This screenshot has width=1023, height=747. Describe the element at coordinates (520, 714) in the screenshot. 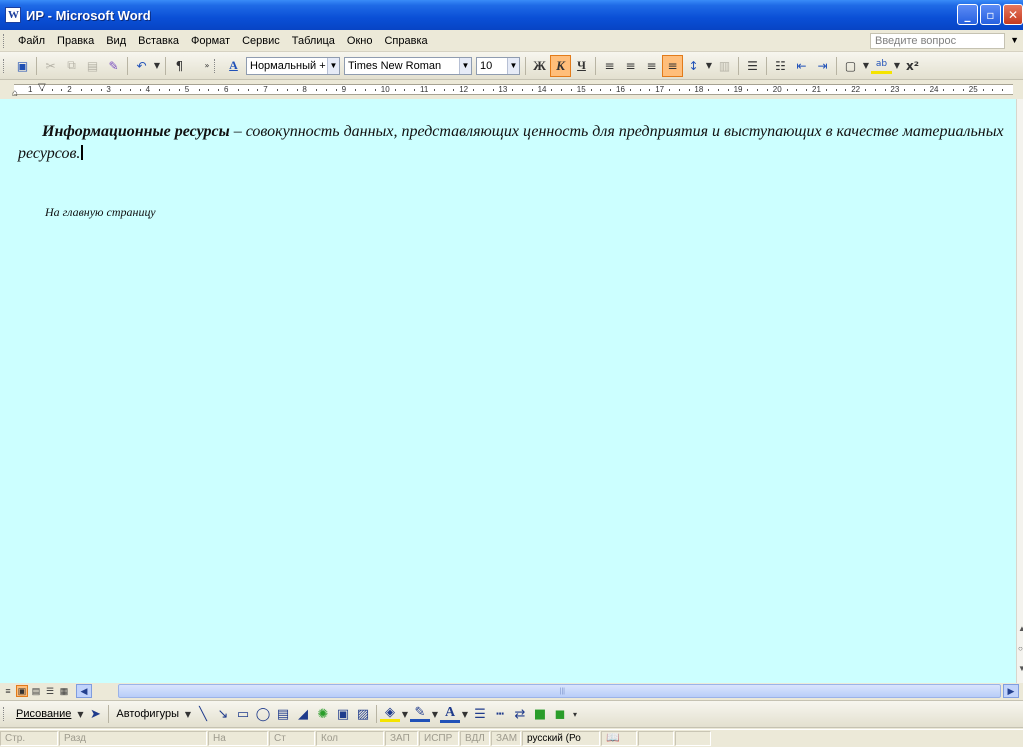

I see `arrow-style-icon: ⇄` at that location.